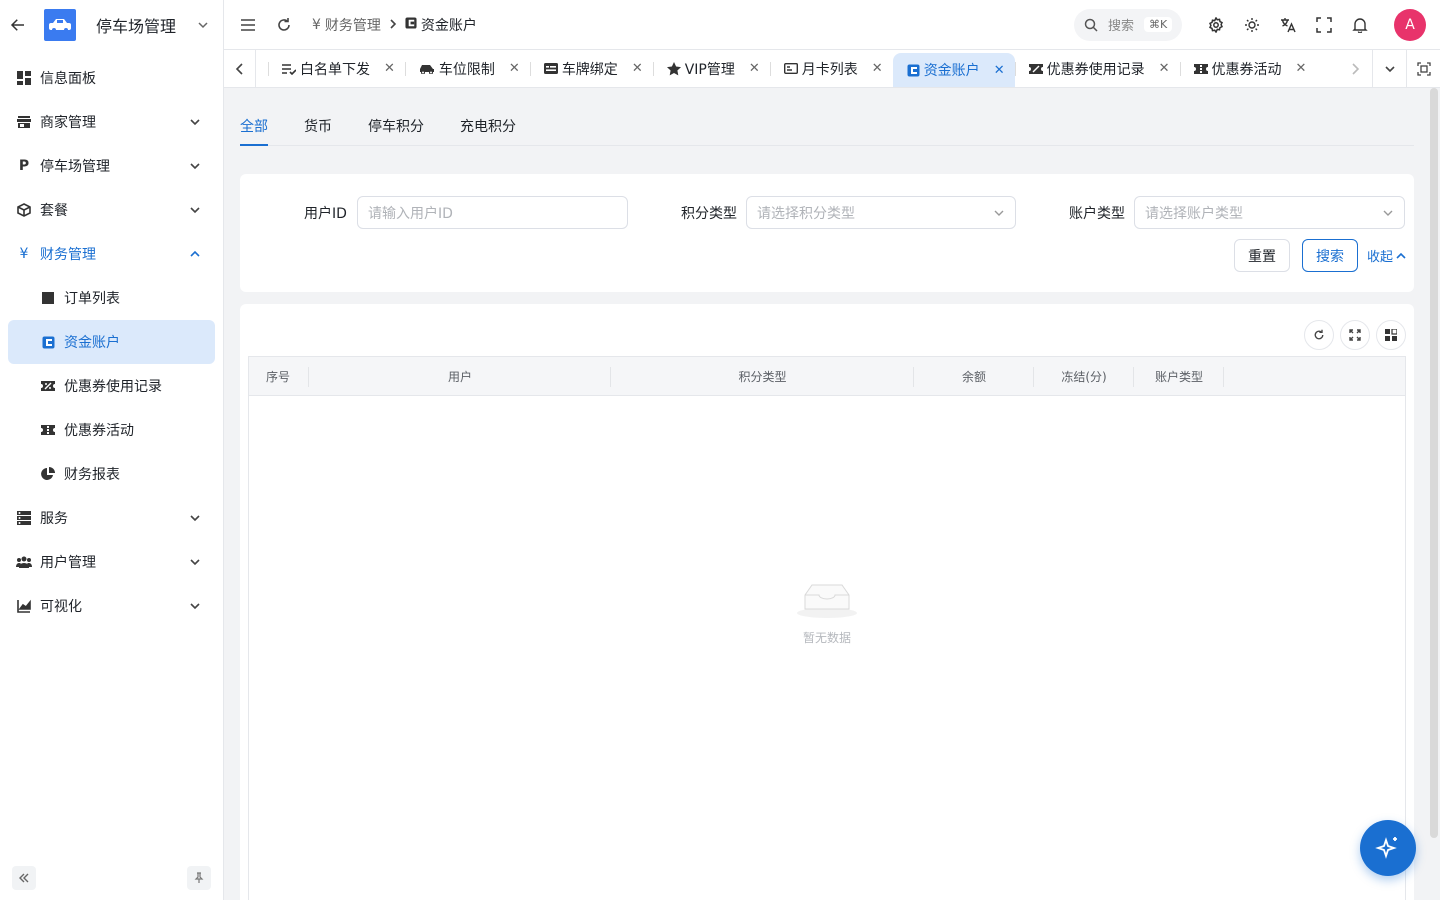  What do you see at coordinates (1330, 255) in the screenshot?
I see `search-button: 搜索` at bounding box center [1330, 255].